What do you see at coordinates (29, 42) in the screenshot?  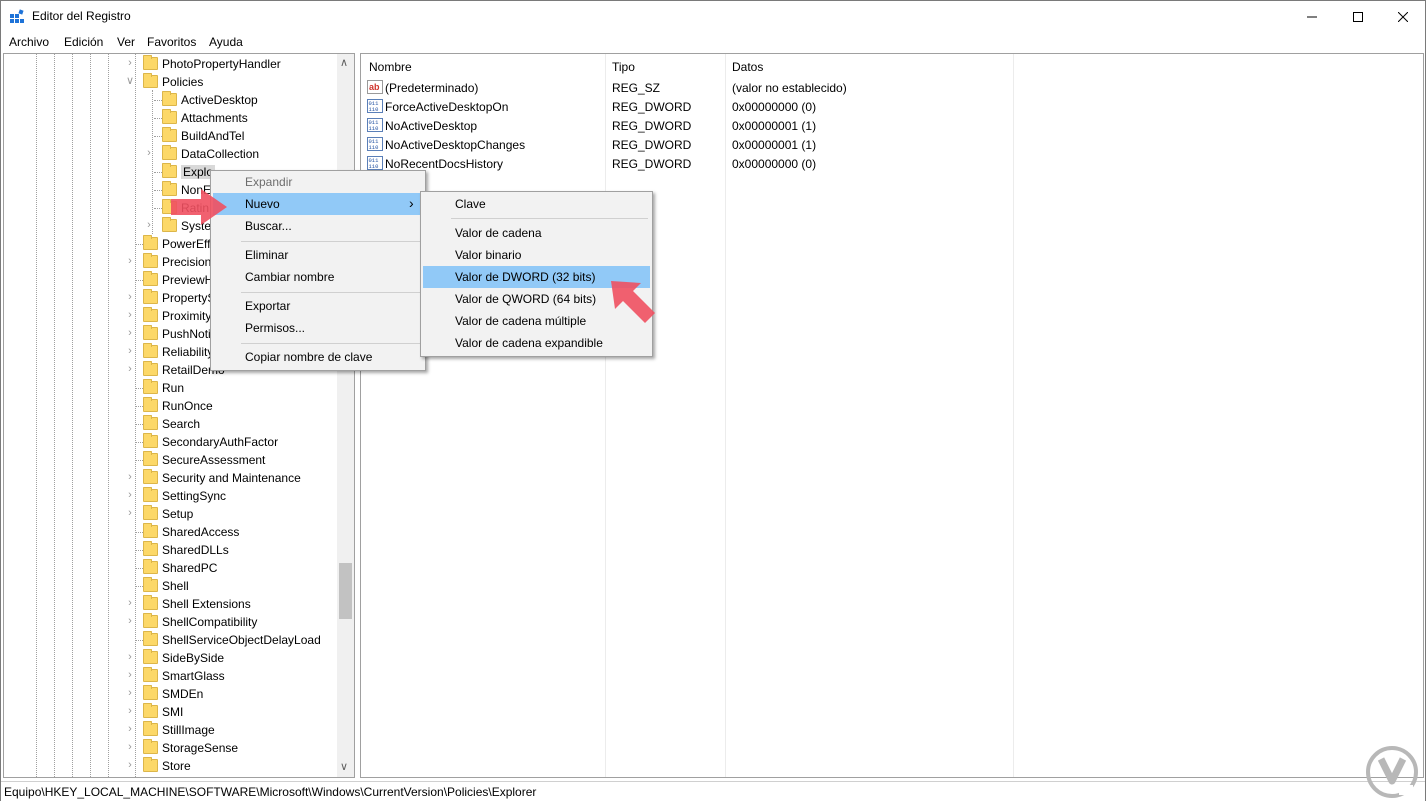 I see `menu-archivo: Archivo` at bounding box center [29, 42].